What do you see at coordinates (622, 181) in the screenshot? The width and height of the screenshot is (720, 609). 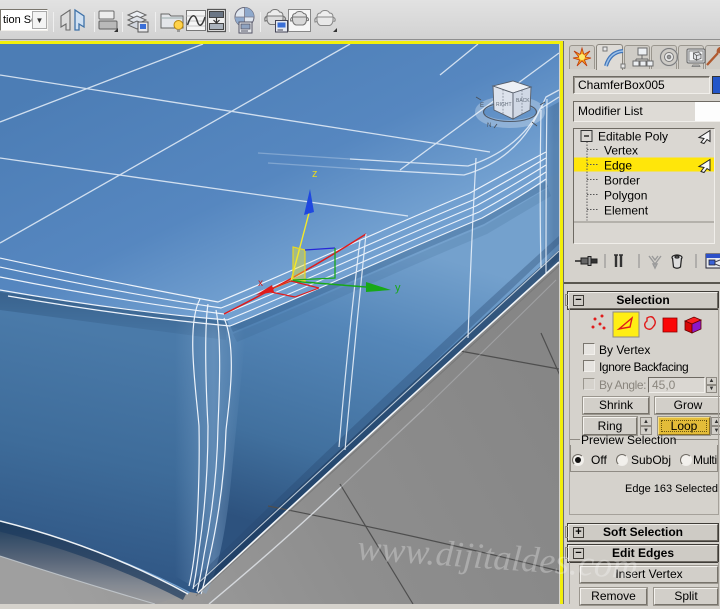 I see `svg-text: Border` at bounding box center [622, 181].